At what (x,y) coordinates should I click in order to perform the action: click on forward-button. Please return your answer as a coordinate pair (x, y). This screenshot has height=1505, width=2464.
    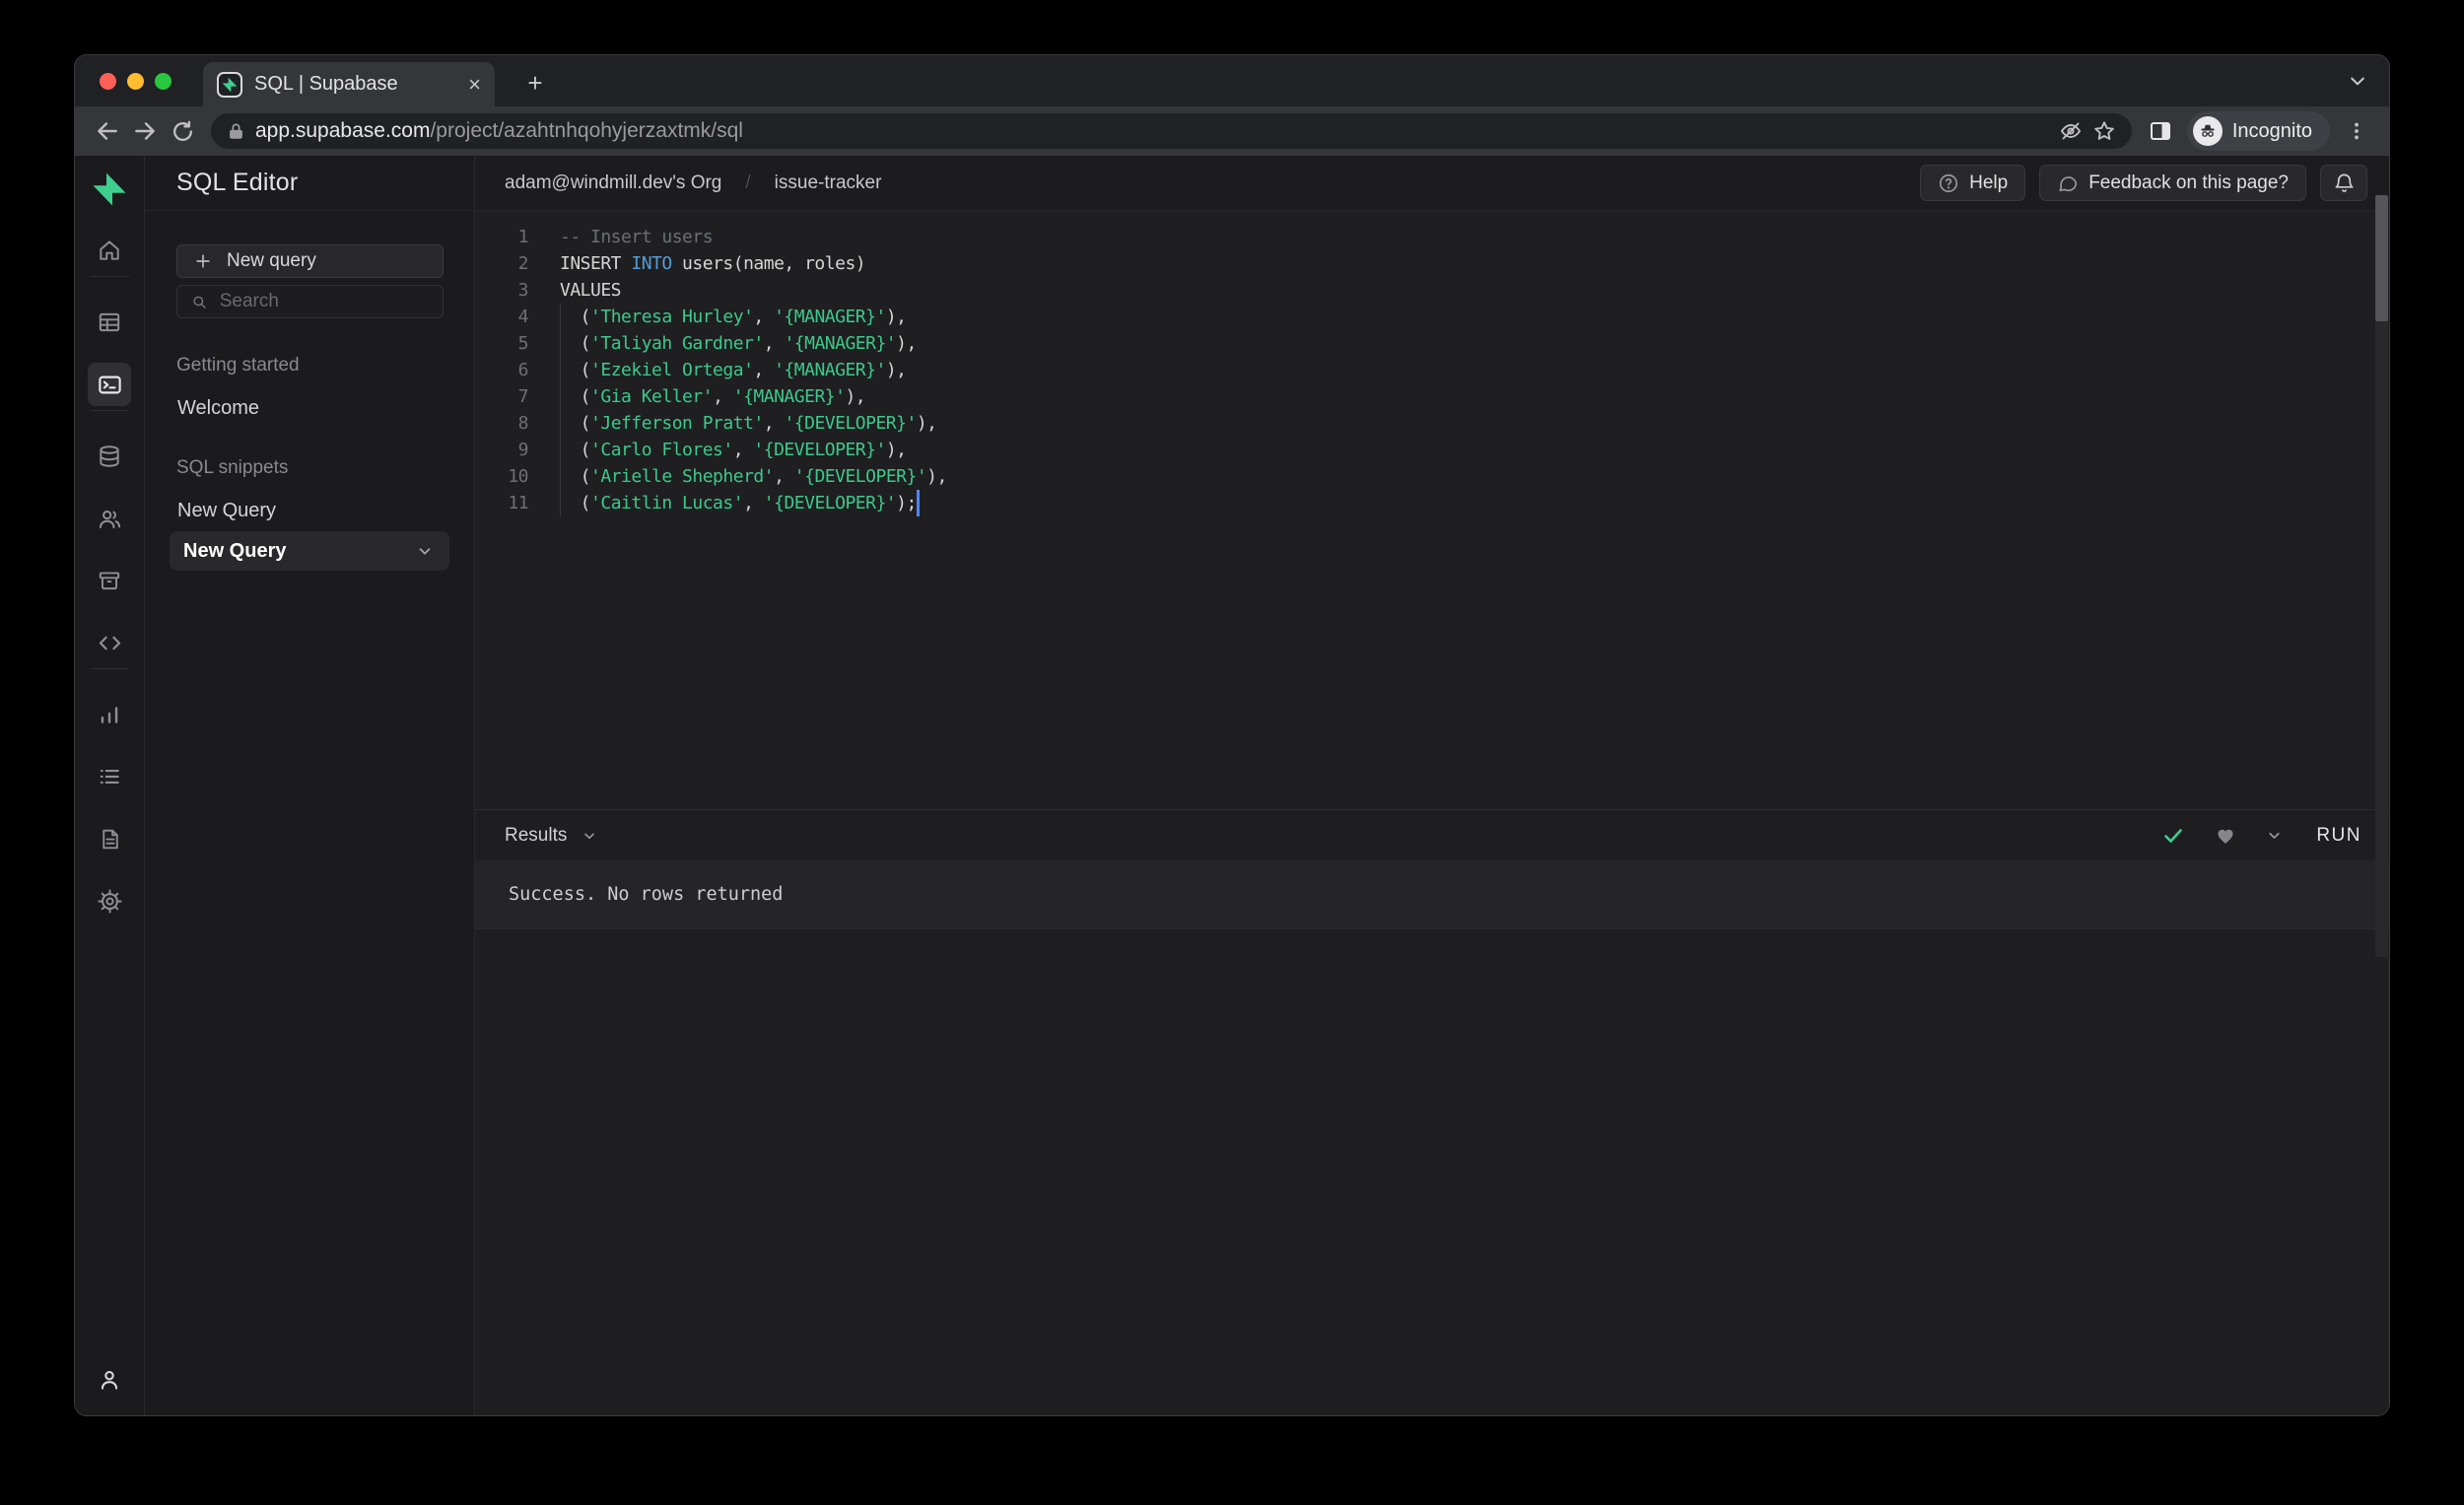
    Looking at the image, I should click on (145, 131).